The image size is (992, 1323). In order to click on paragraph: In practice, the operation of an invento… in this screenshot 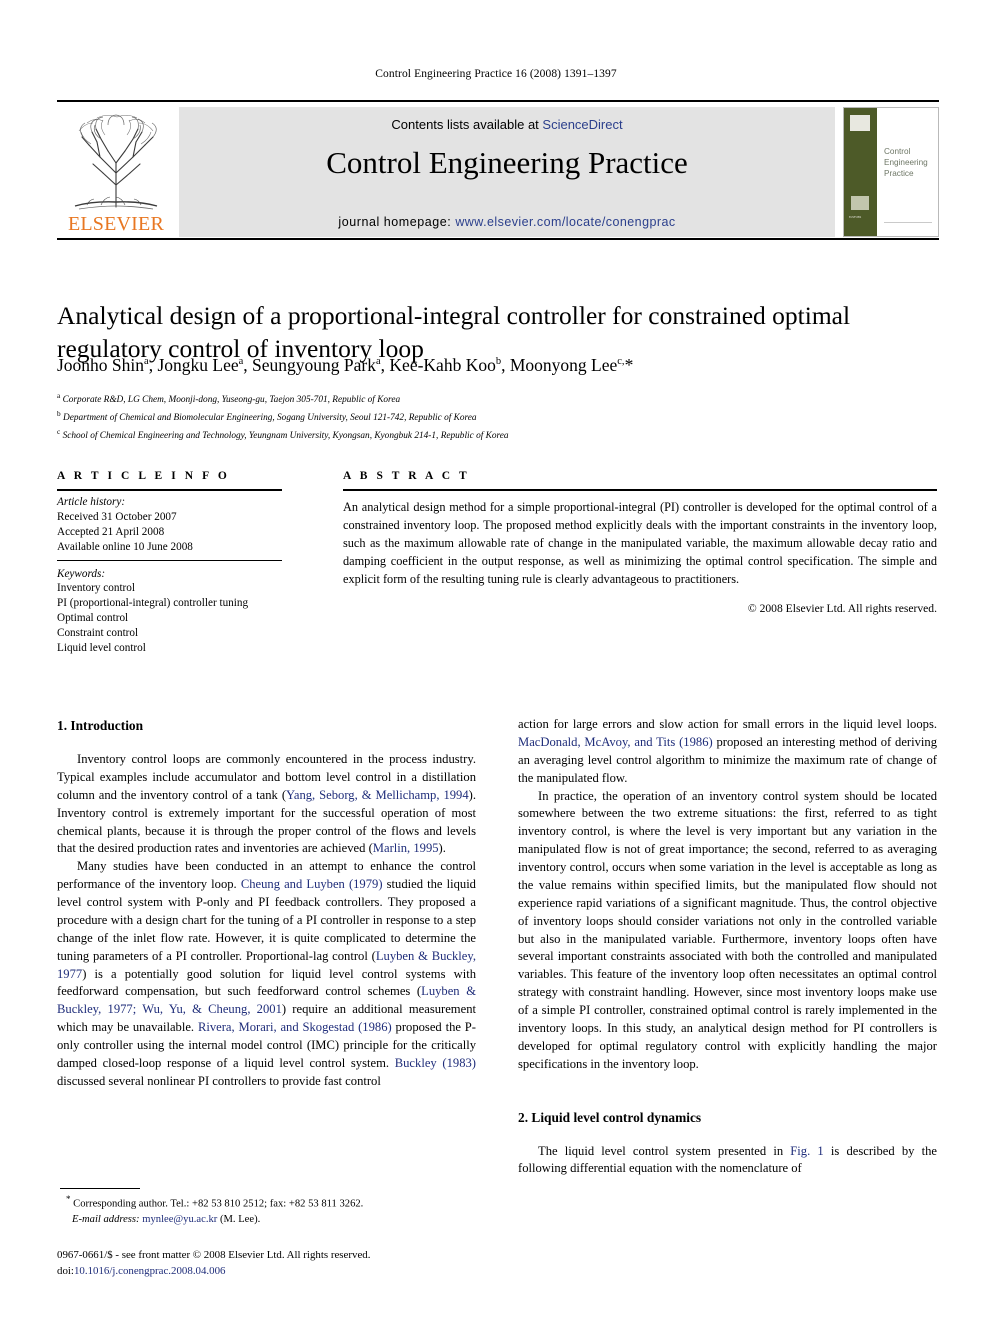, I will do `click(727, 929)`.